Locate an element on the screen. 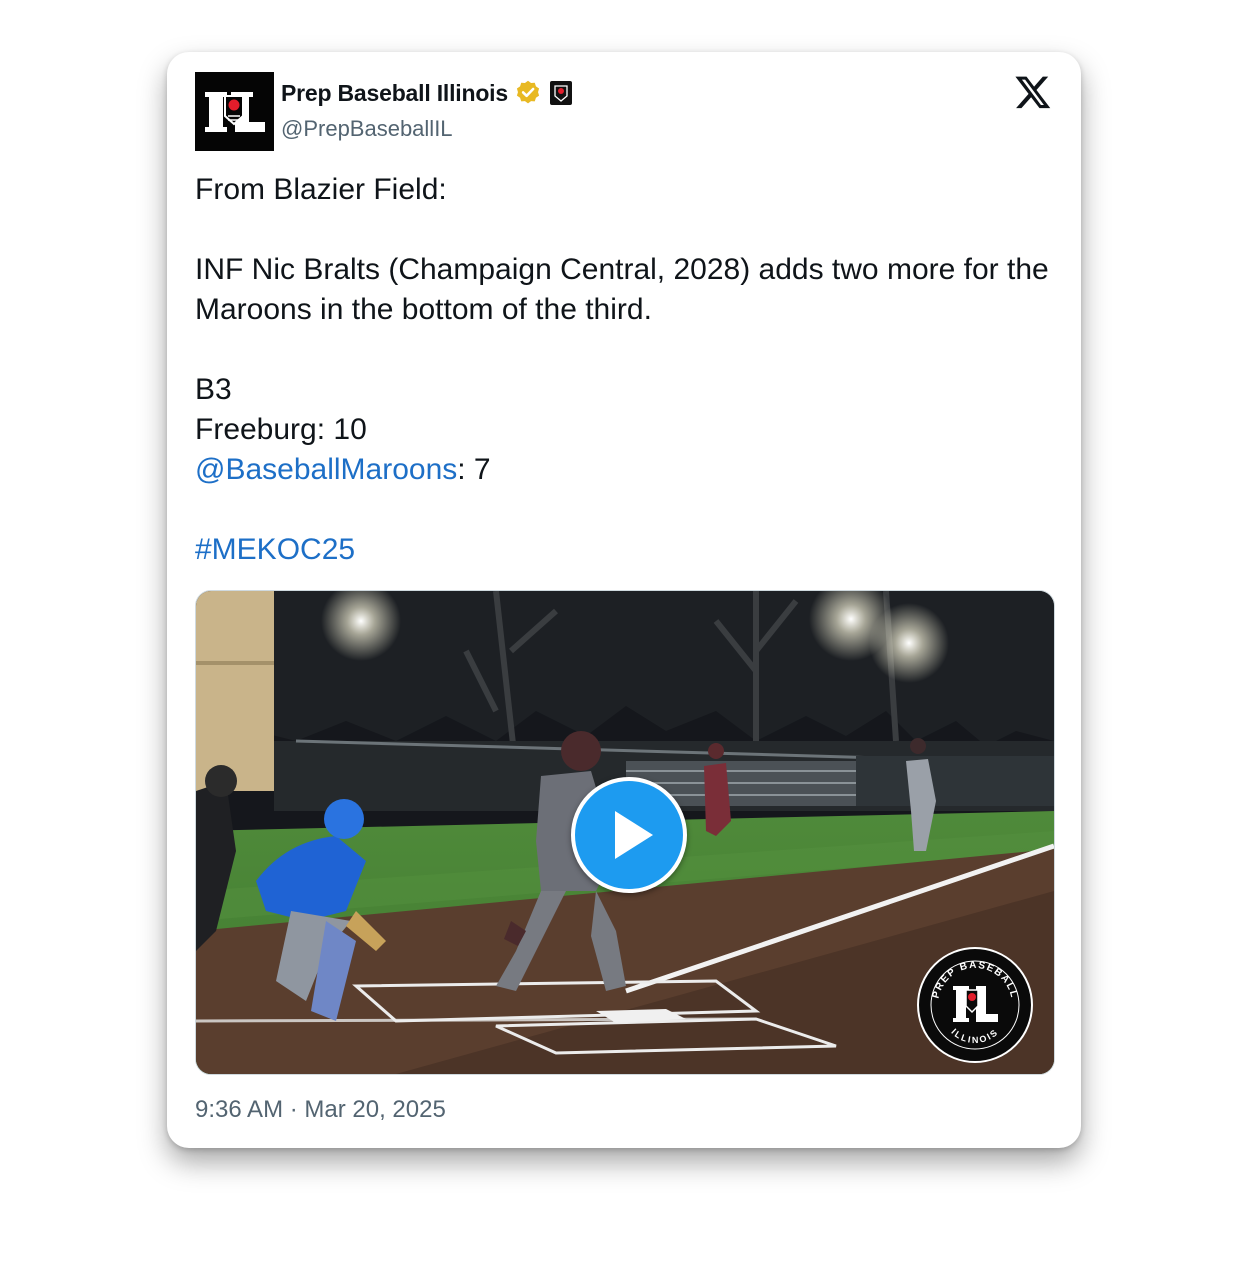  hashtag-link: #MEKOC25 is located at coordinates (275, 549).